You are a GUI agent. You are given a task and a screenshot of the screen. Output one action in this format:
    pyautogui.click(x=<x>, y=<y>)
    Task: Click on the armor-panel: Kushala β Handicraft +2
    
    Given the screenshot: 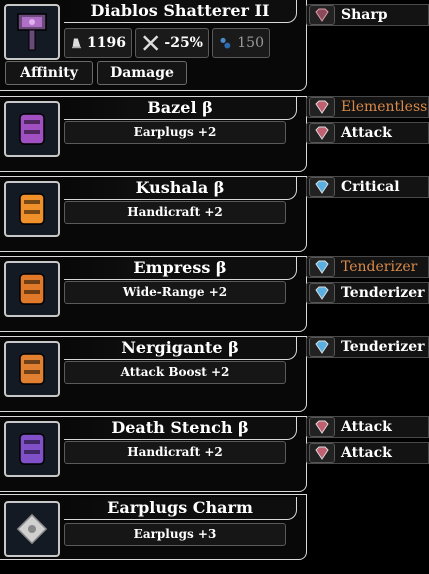 What is the action you would take?
    pyautogui.click(x=153, y=214)
    